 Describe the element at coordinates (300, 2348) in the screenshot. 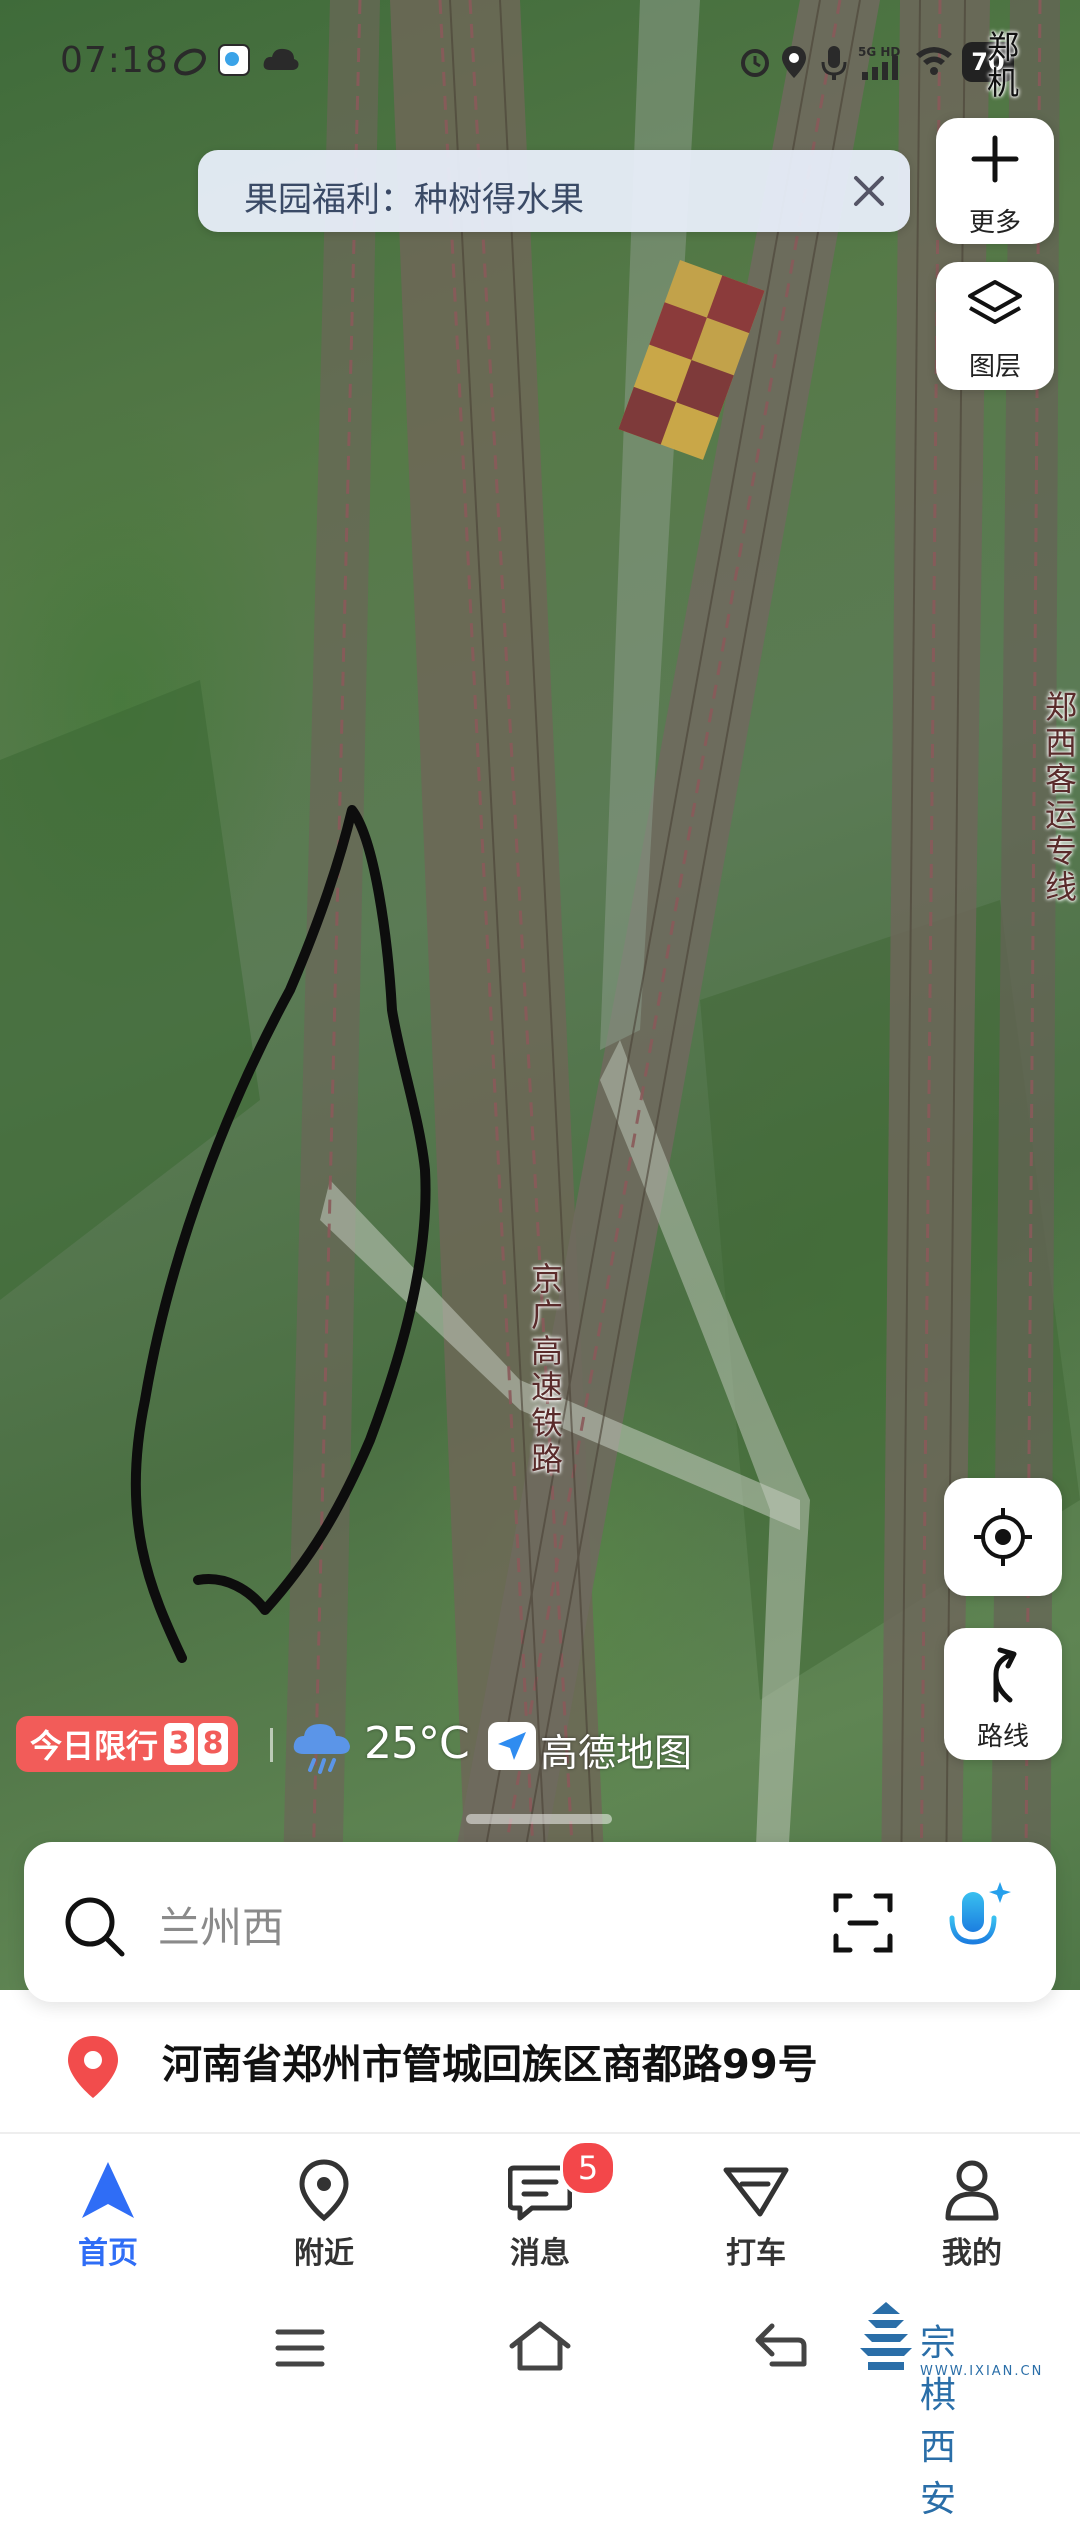

I see `menu-icon` at that location.